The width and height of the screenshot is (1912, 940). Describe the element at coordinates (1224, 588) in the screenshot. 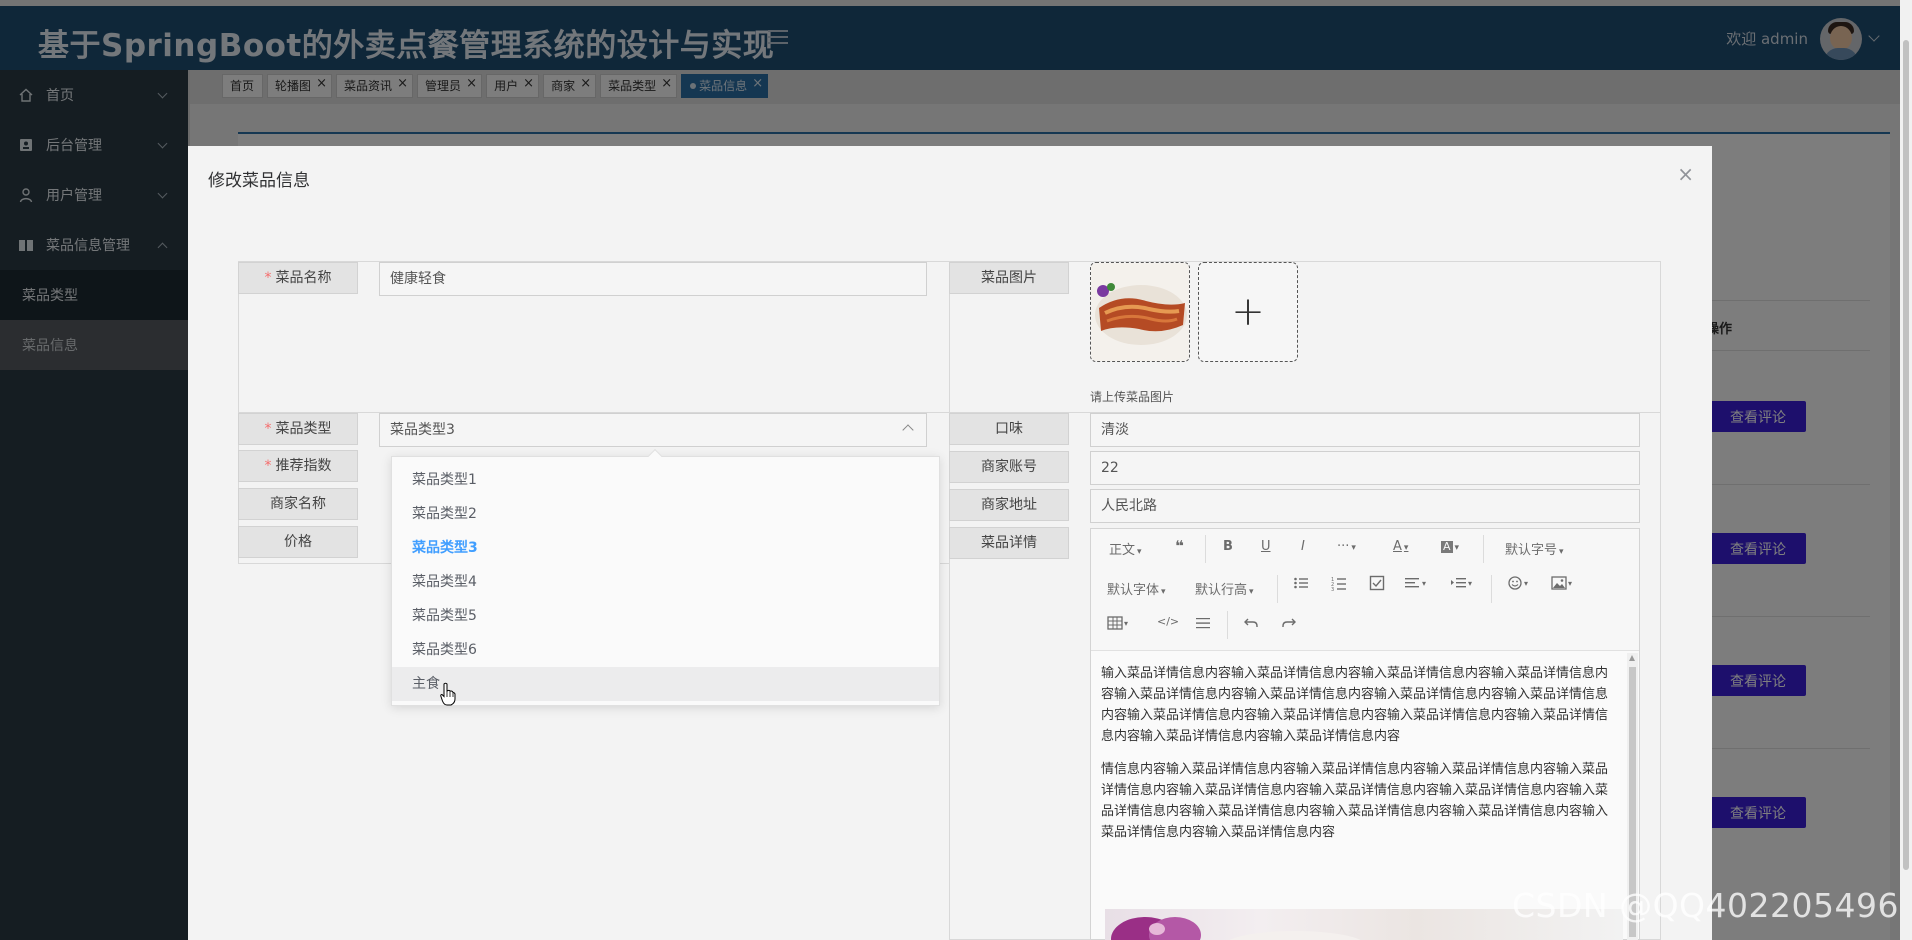

I see `line-height-dropdown: 默认行高 ▾` at that location.